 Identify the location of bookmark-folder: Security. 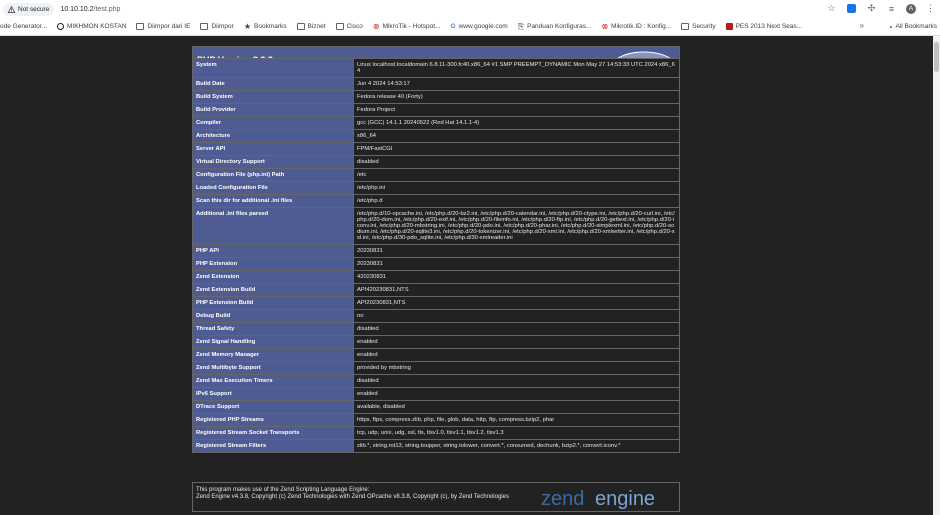
(698, 26).